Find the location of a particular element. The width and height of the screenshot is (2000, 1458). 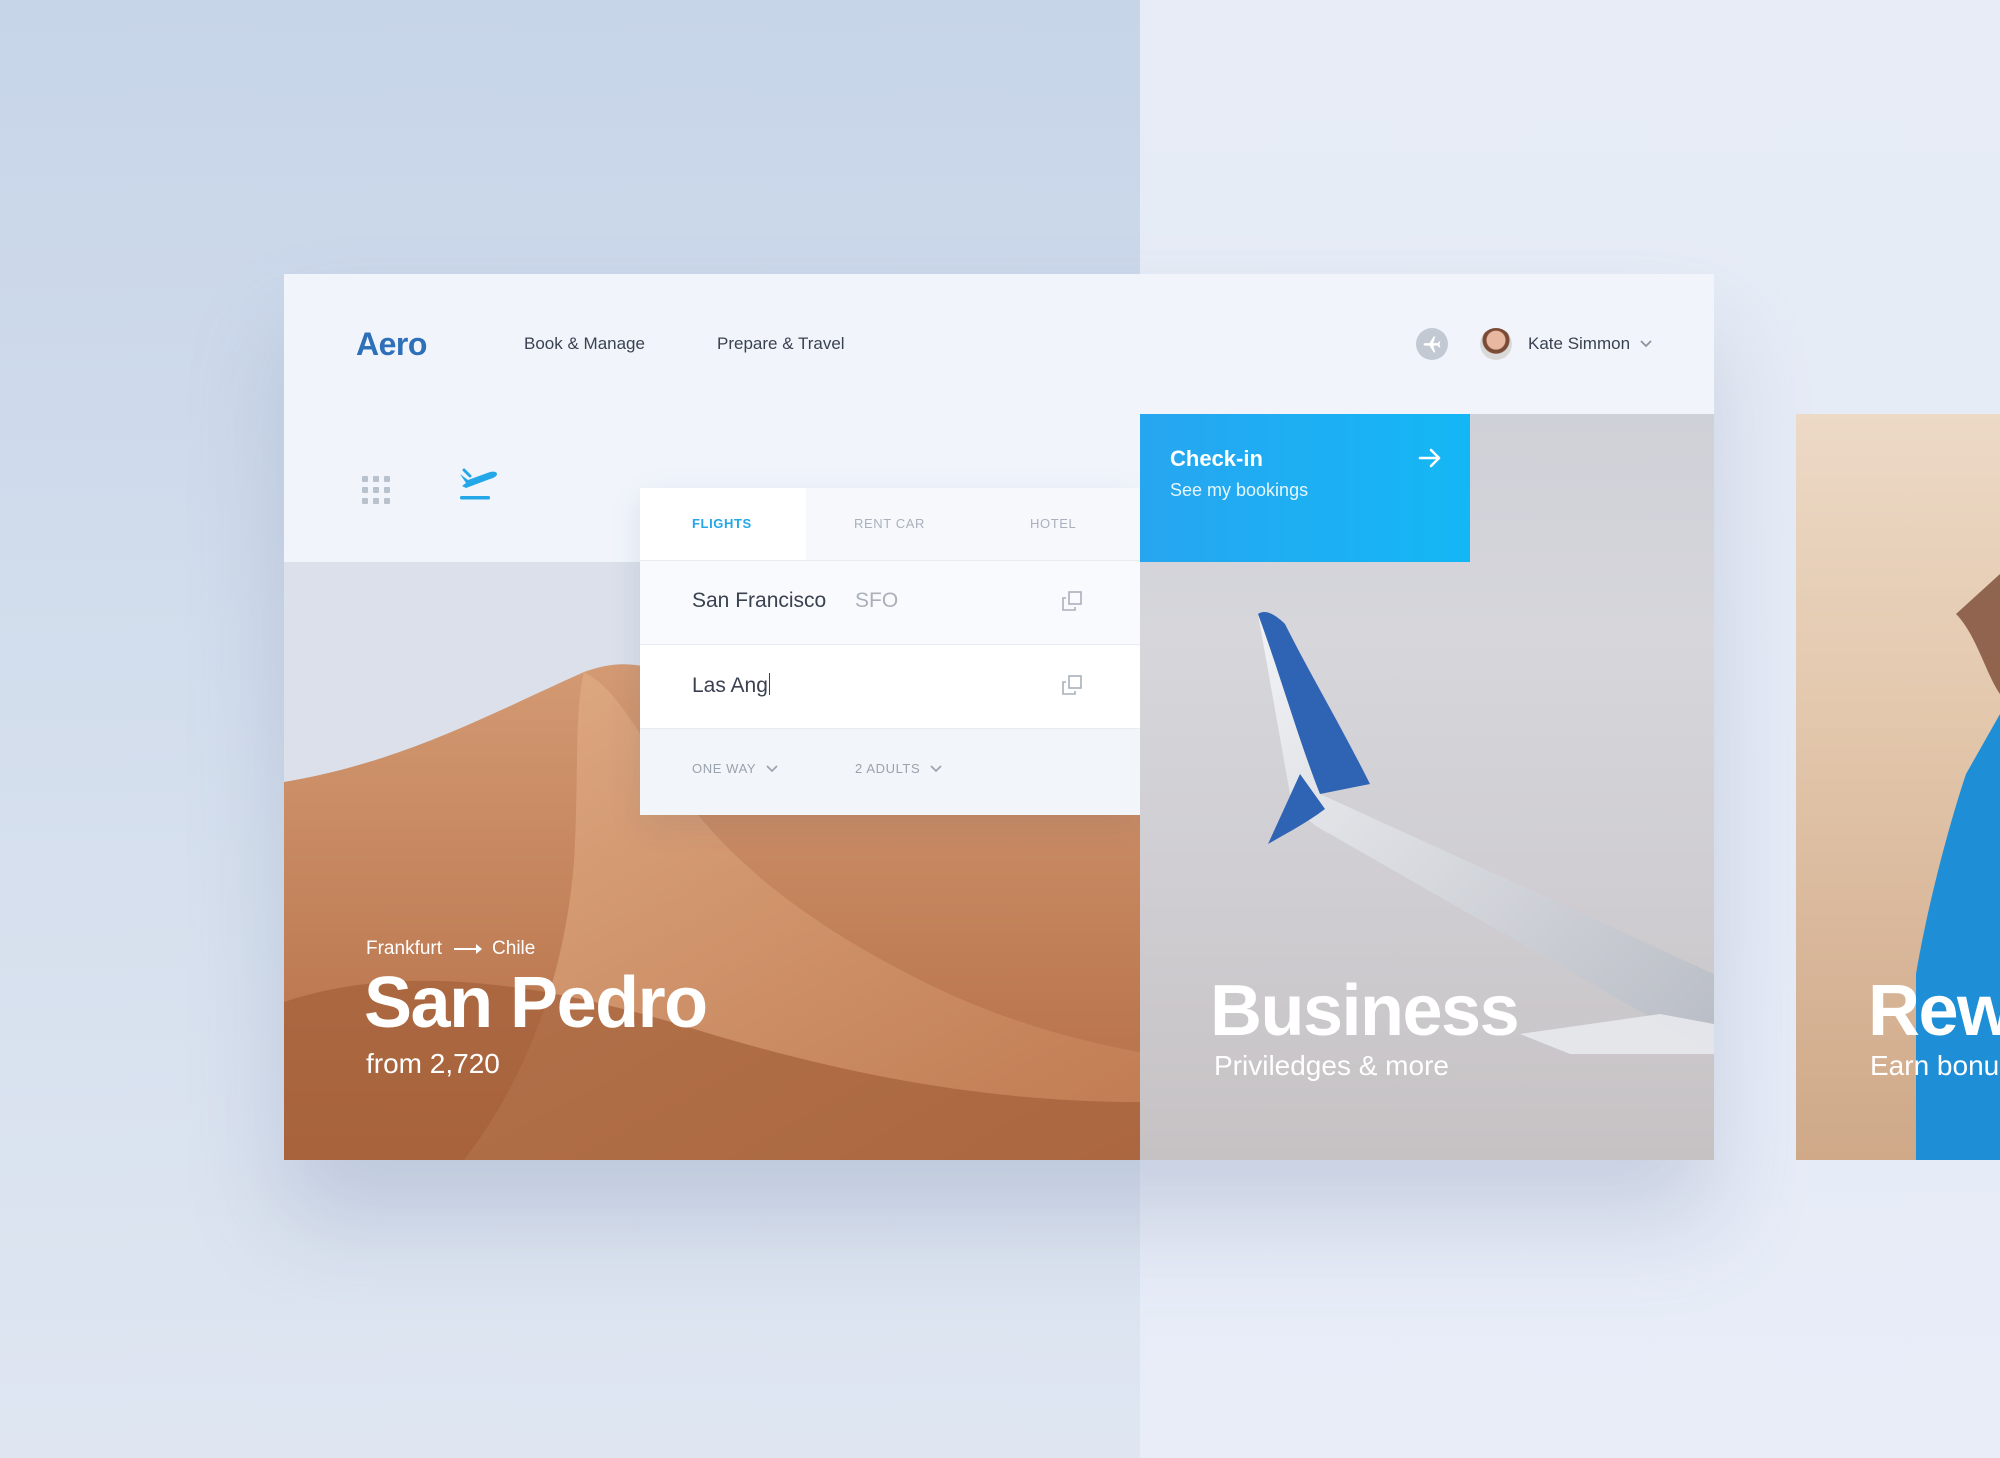

flight-takeoff-icon is located at coordinates (478, 488).